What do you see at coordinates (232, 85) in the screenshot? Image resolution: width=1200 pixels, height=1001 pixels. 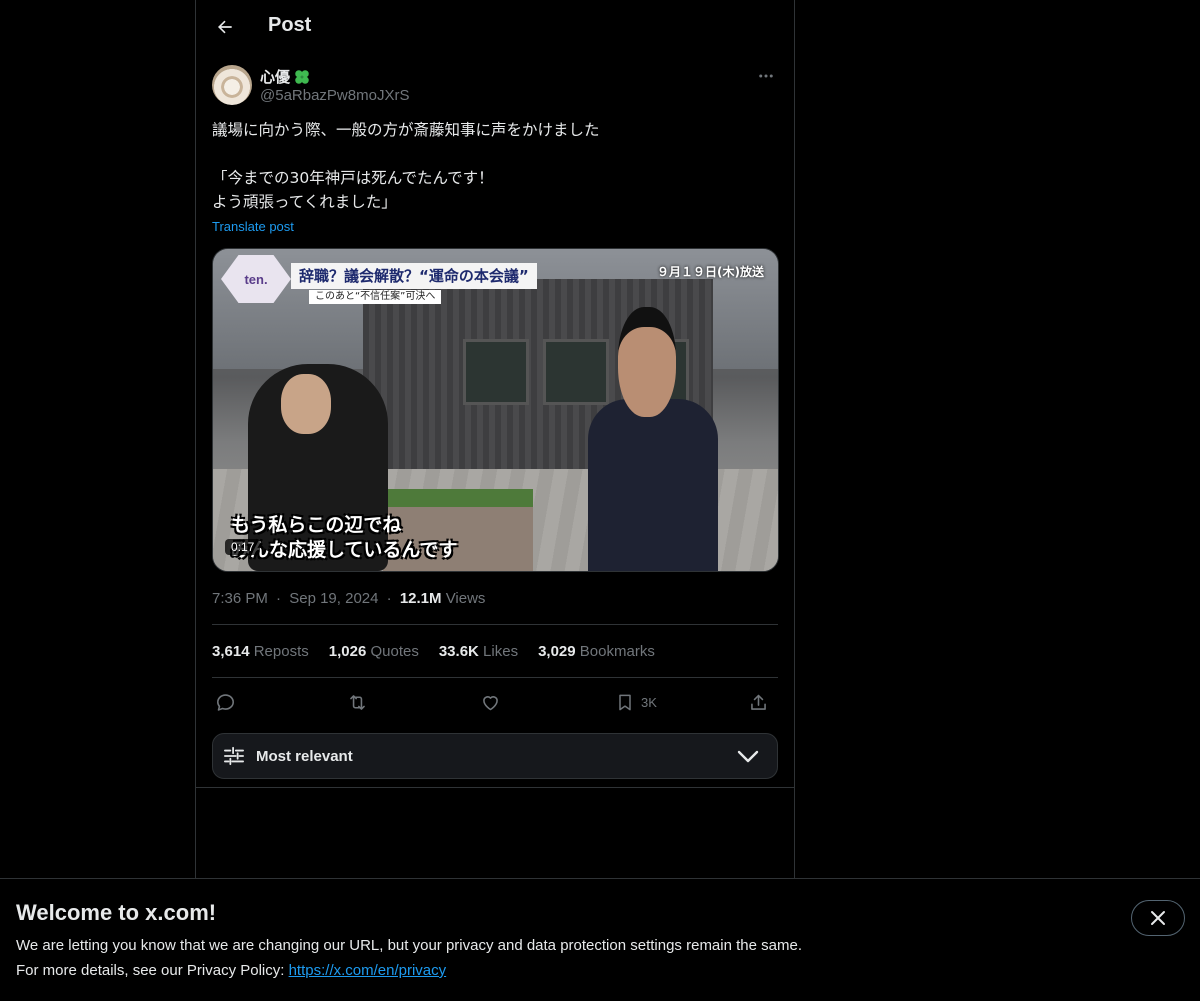 I see `avatar` at bounding box center [232, 85].